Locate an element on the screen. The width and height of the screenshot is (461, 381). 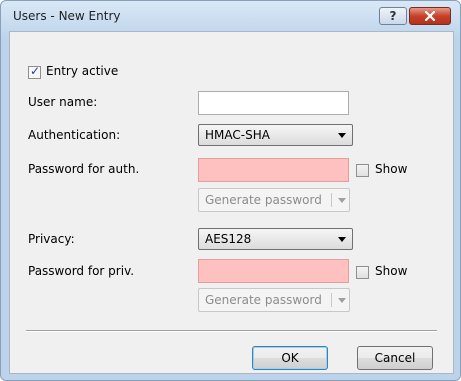
authentication-select: HMAC-SHA is located at coordinates (275, 135).